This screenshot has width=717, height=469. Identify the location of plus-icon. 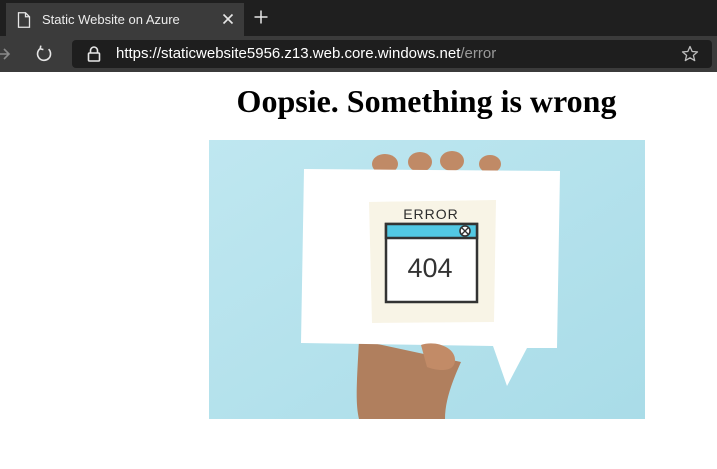
(261, 17).